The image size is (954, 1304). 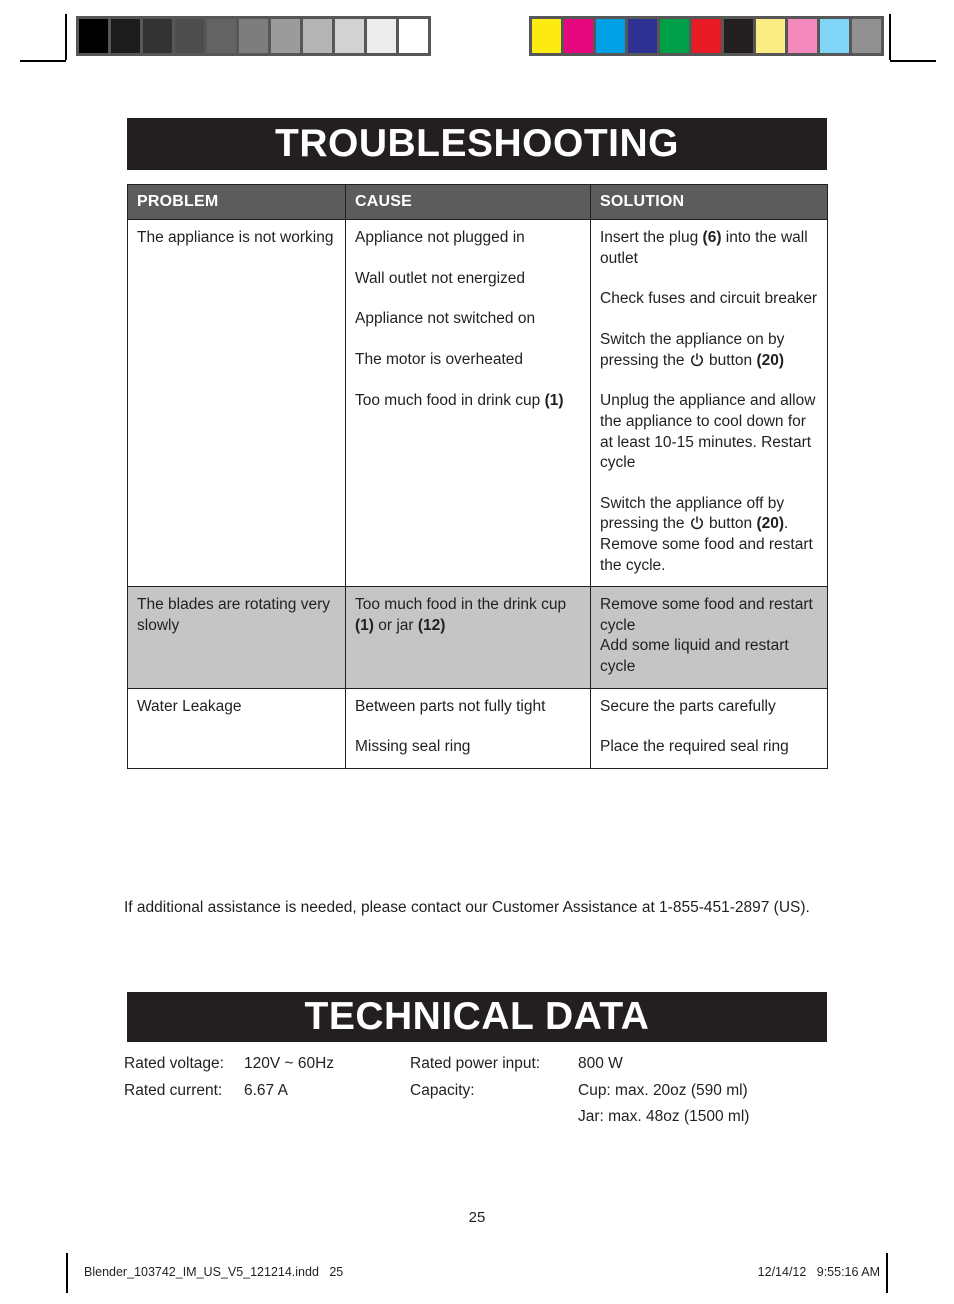 I want to click on technical-data-section-heading: TECHNICAL DATA, so click(x=477, y=1017).